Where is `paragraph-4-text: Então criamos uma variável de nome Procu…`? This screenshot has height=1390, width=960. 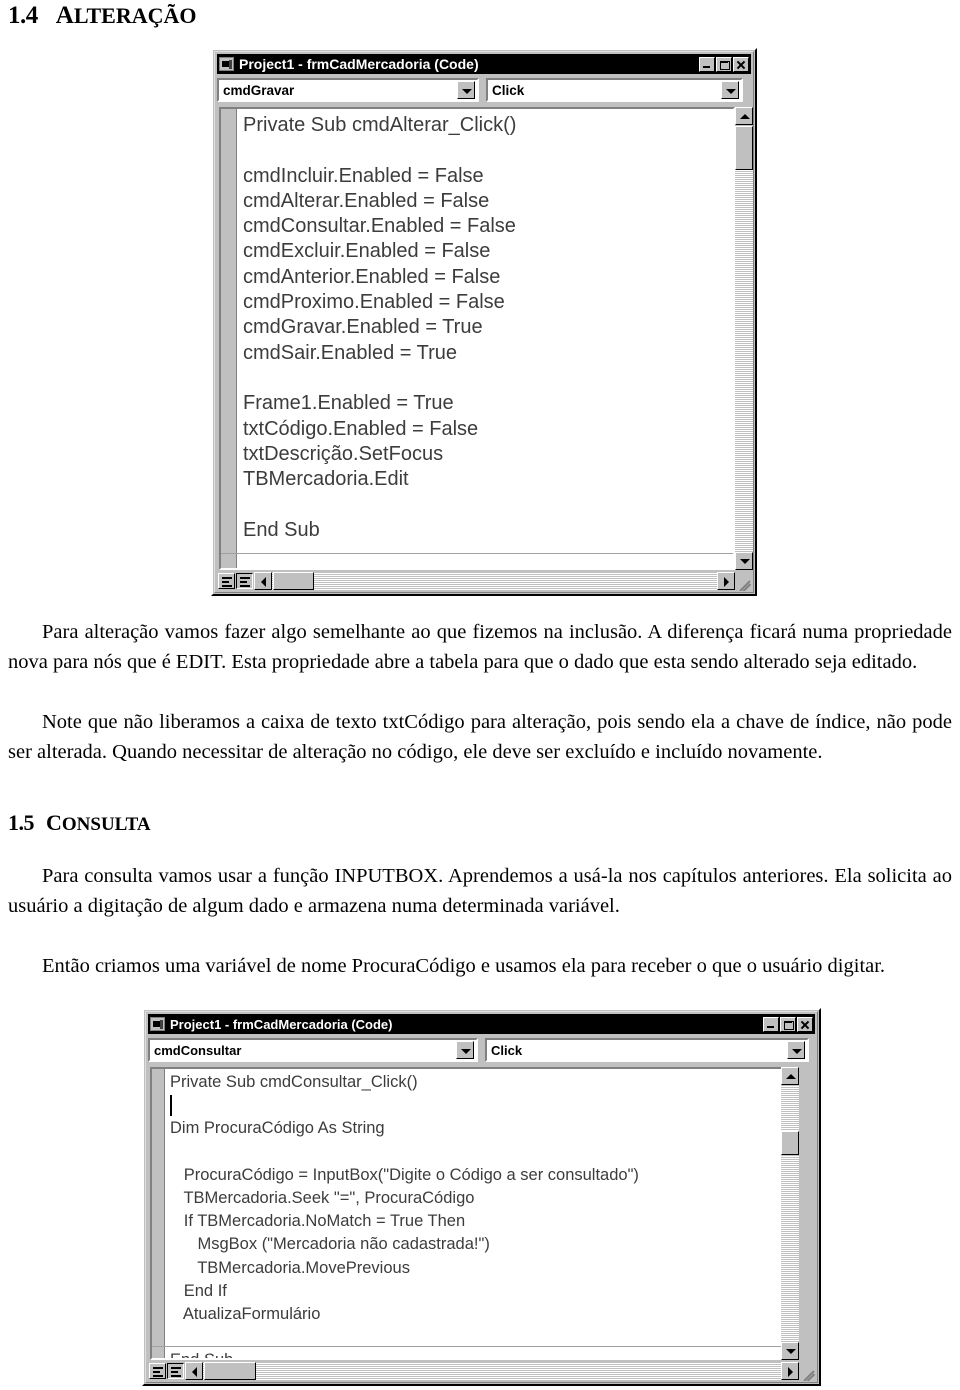
paragraph-4-text: Então criamos uma variável de nome Procu… is located at coordinates (464, 965).